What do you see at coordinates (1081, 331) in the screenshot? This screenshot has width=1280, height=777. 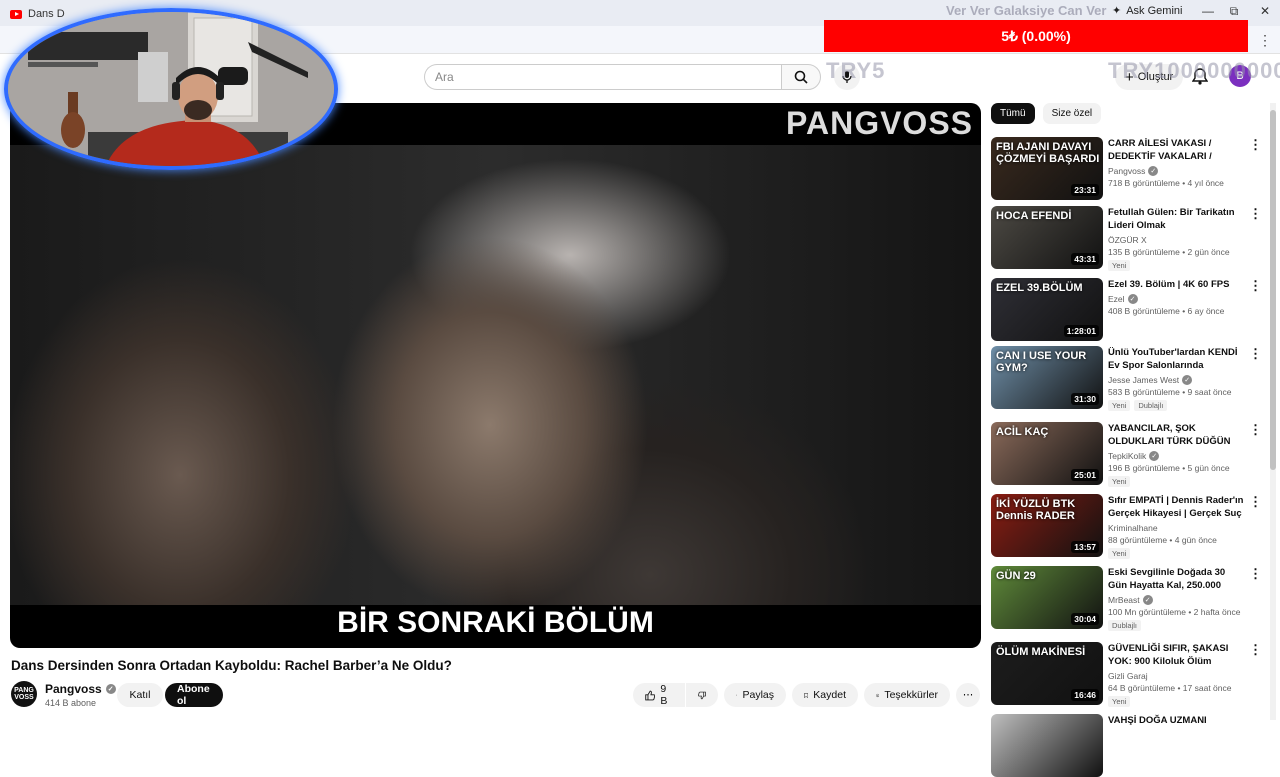 I see `duration-badge: 1:28:01` at bounding box center [1081, 331].